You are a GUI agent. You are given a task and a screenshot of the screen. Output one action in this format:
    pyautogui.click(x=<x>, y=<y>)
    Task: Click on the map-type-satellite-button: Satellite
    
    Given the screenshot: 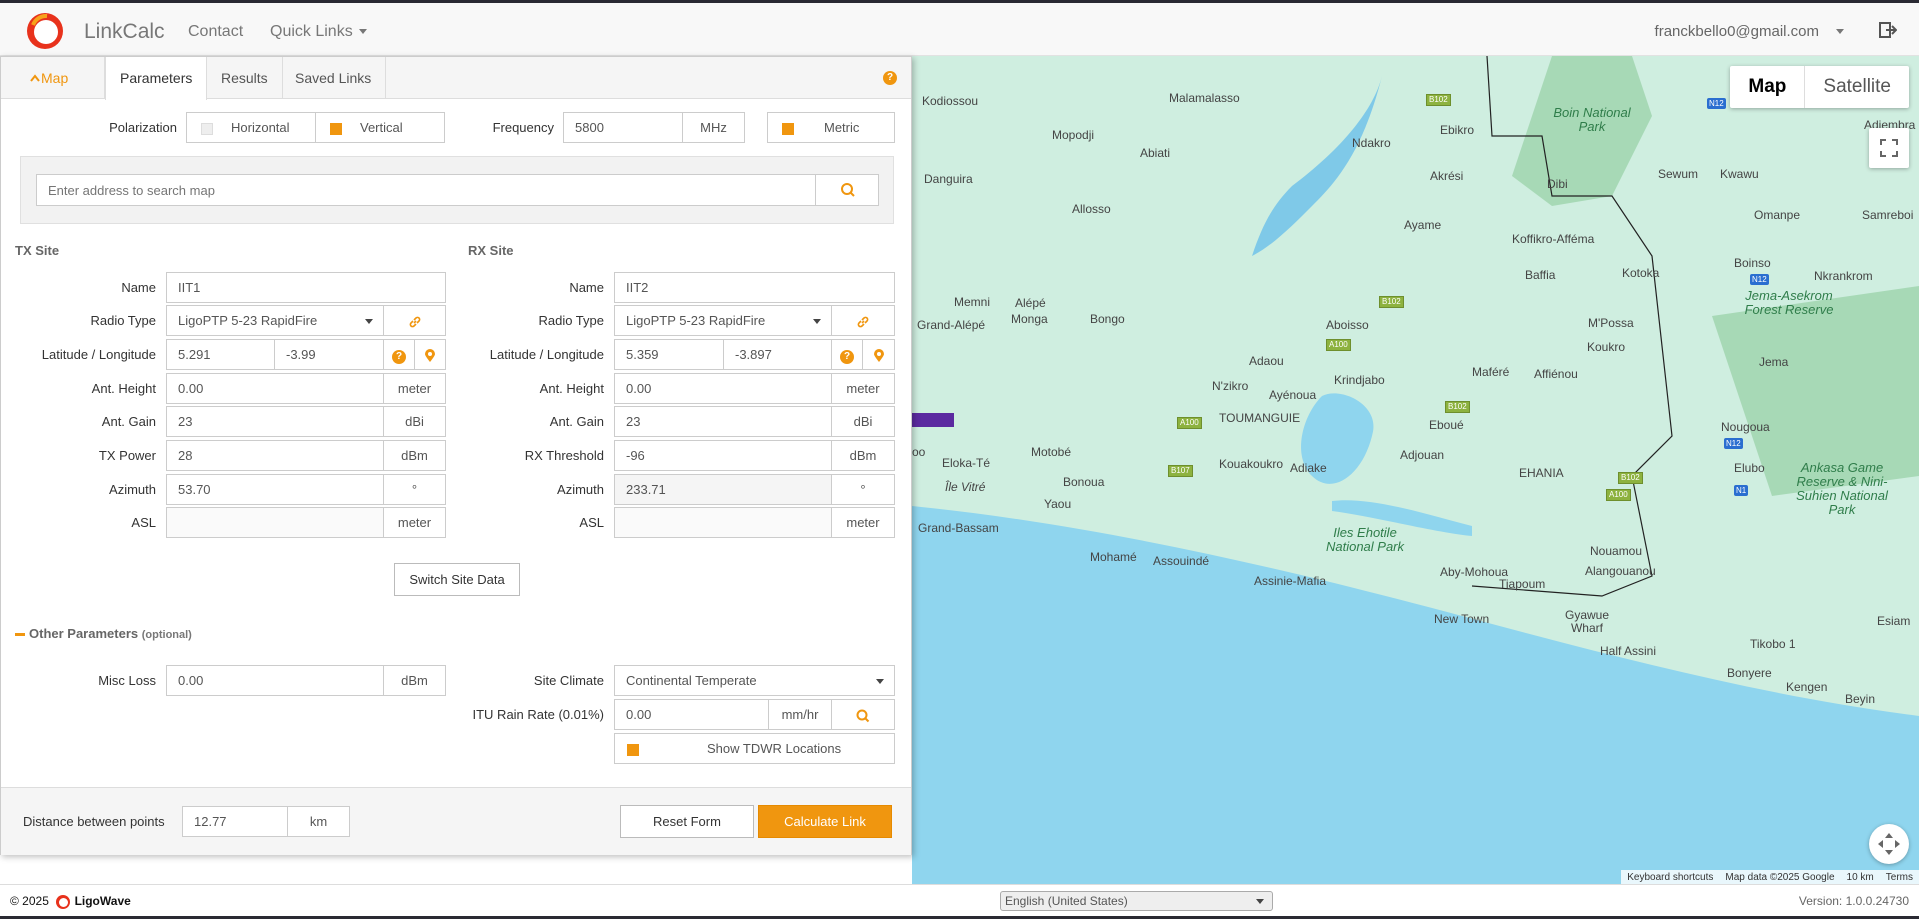 What is the action you would take?
    pyautogui.click(x=1857, y=87)
    